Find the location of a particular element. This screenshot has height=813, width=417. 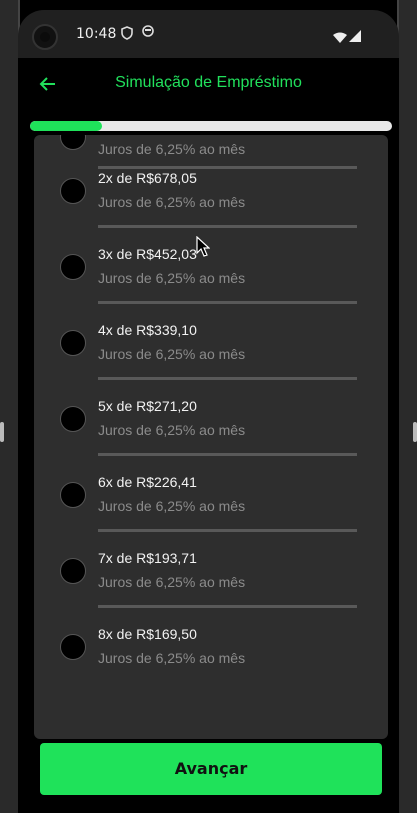

mouse-cursor-icon is located at coordinates (203, 248).